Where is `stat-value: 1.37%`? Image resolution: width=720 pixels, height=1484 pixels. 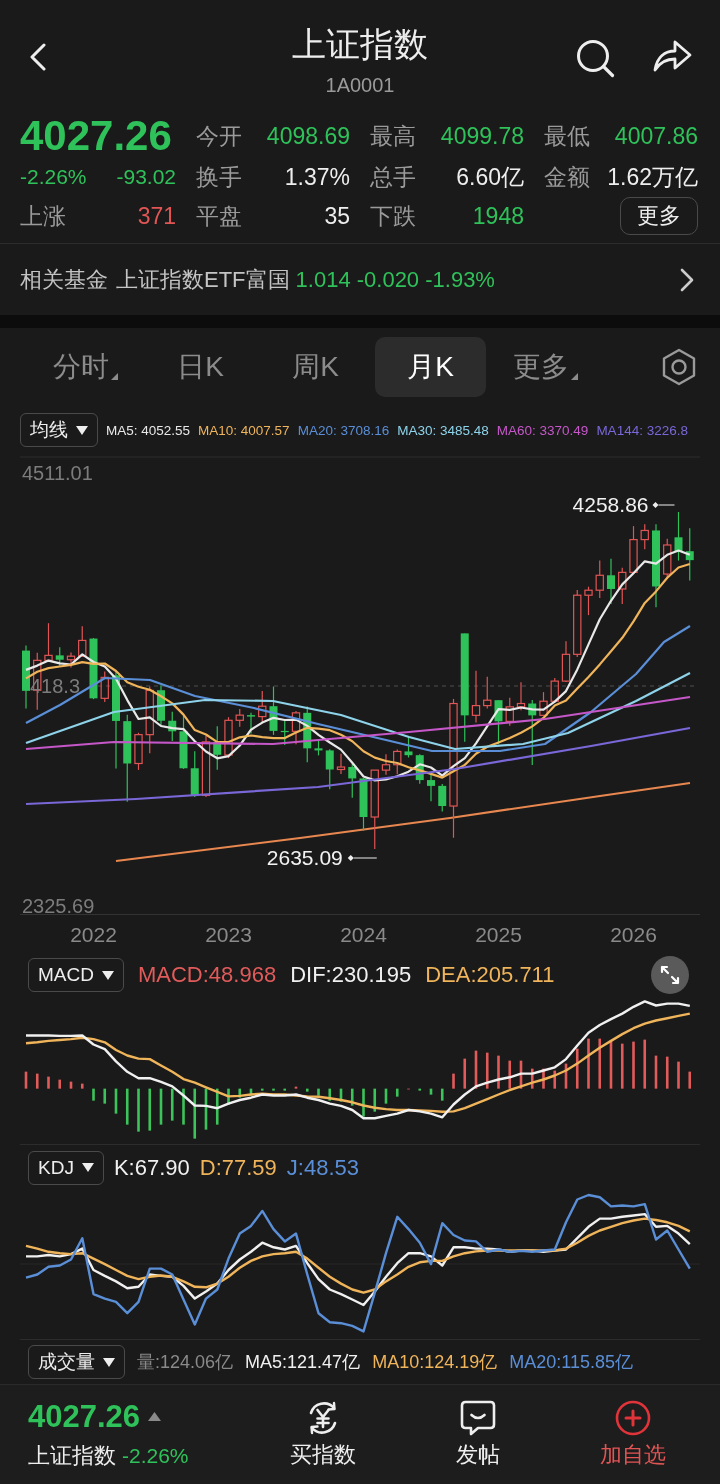 stat-value: 1.37% is located at coordinates (317, 177).